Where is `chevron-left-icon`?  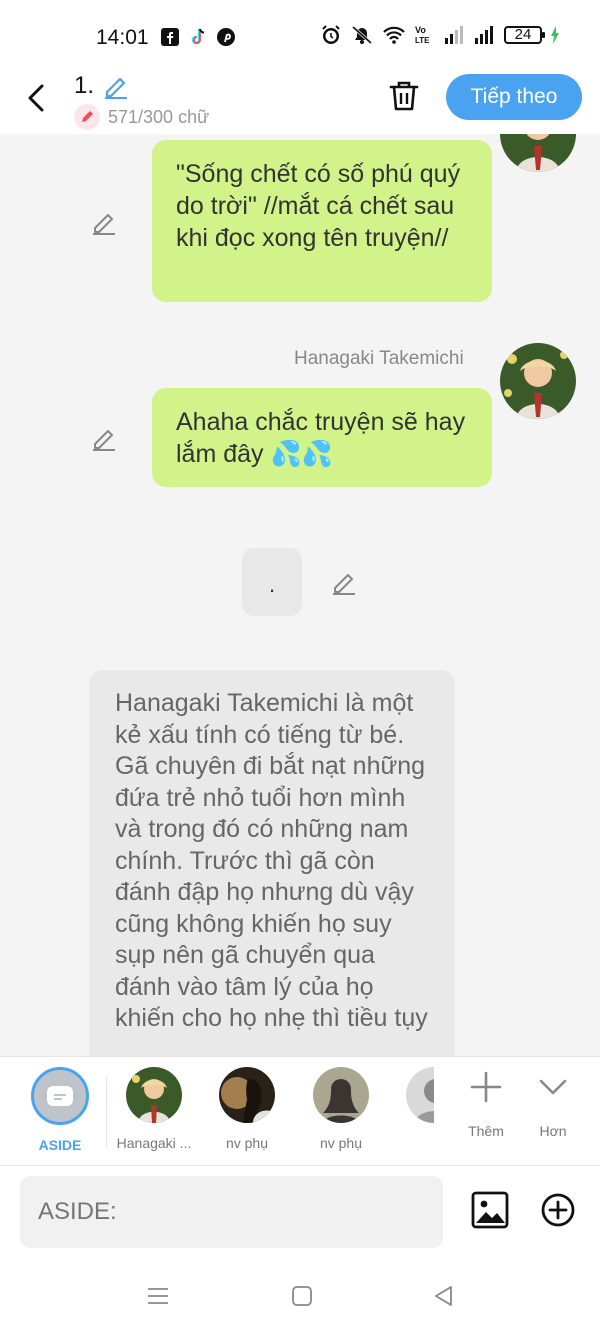 chevron-left-icon is located at coordinates (36, 98).